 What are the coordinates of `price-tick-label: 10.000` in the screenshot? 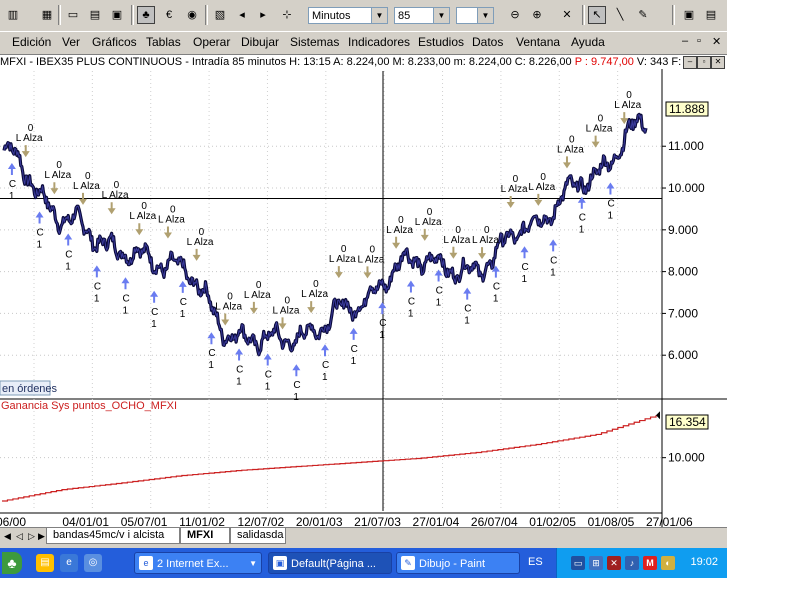 It's located at (686, 188).